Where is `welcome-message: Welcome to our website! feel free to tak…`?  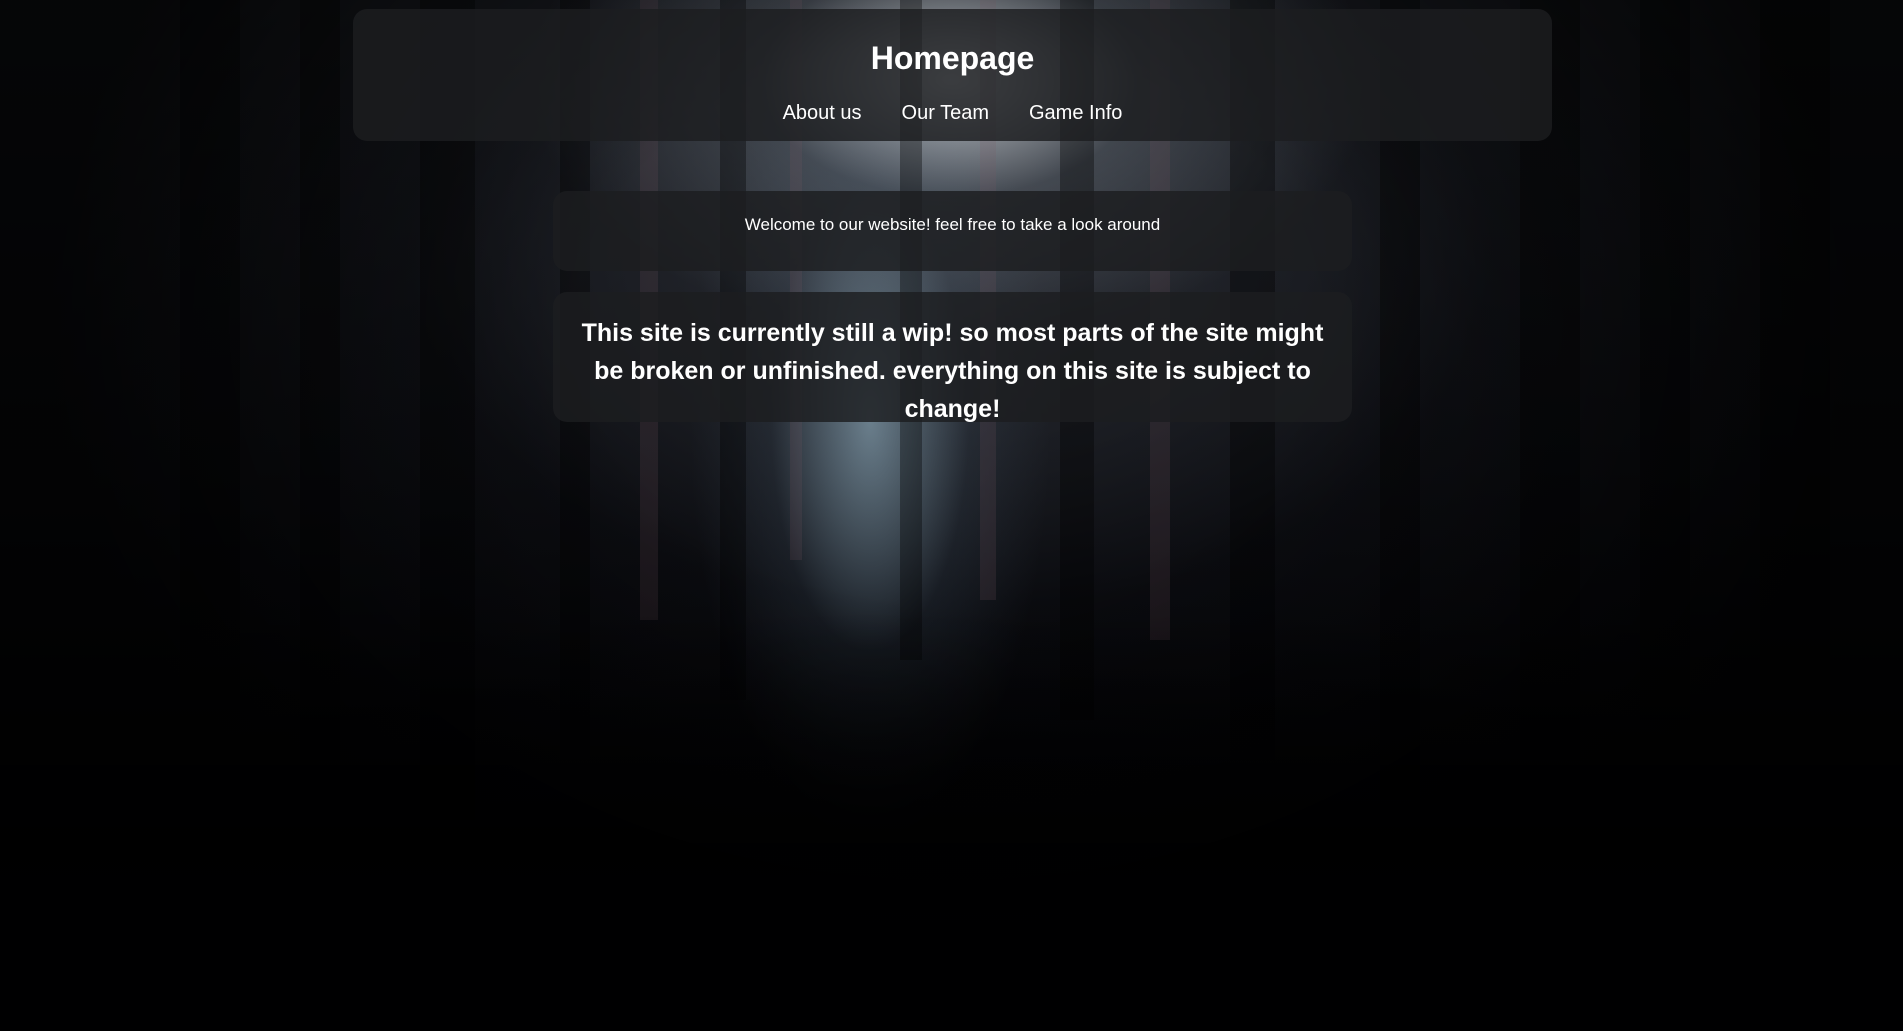
welcome-message: Welcome to our website! feel free to tak… is located at coordinates (952, 224).